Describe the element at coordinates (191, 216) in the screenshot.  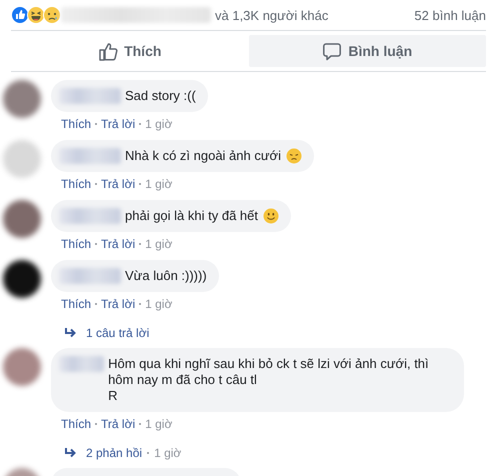
I see `comment-text: phải gọi là khi ty đã hết` at that location.